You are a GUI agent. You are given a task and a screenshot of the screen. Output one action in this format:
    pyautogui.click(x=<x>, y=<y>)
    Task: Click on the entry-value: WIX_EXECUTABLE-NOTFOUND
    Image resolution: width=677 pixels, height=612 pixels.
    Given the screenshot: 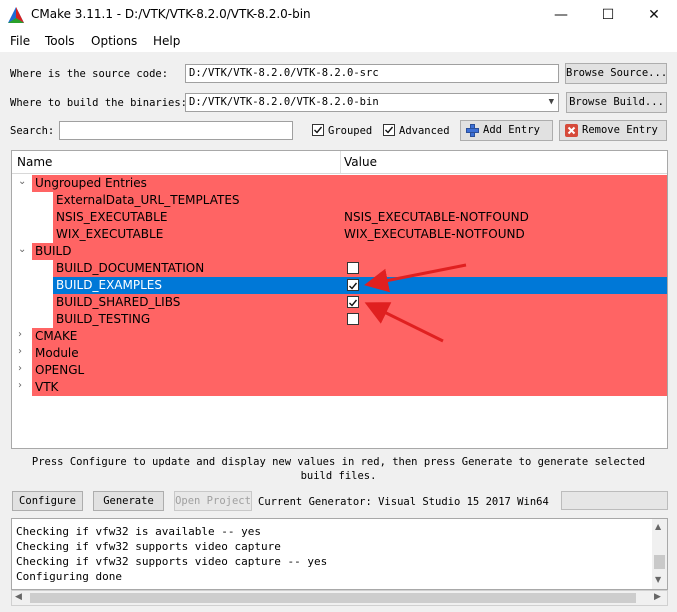 What is the action you would take?
    pyautogui.click(x=434, y=234)
    